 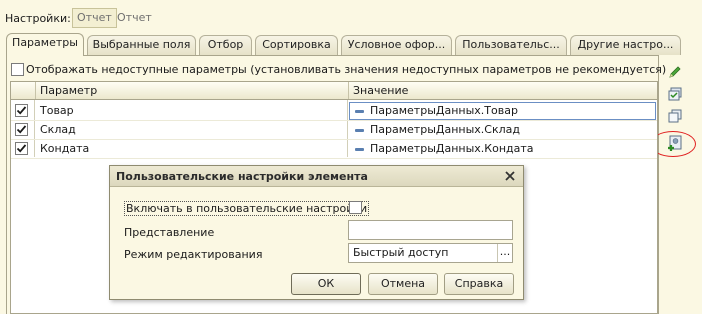 What do you see at coordinates (134, 18) in the screenshot?
I see `mode-report-secondary-button: Отчет` at bounding box center [134, 18].